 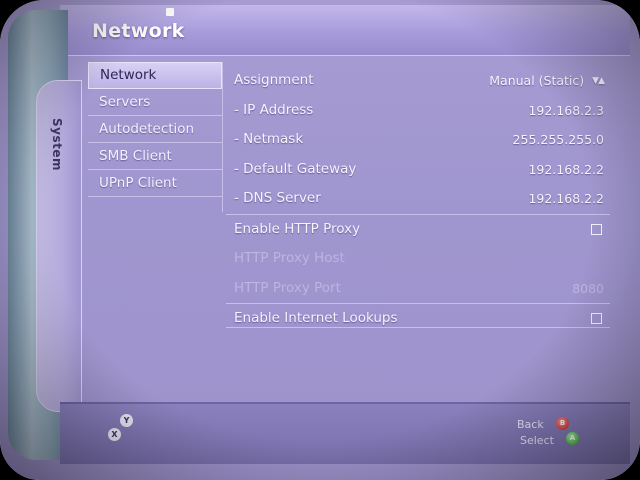 What do you see at coordinates (566, 110) in the screenshot?
I see `ip-address-value: 192.168.2.3` at bounding box center [566, 110].